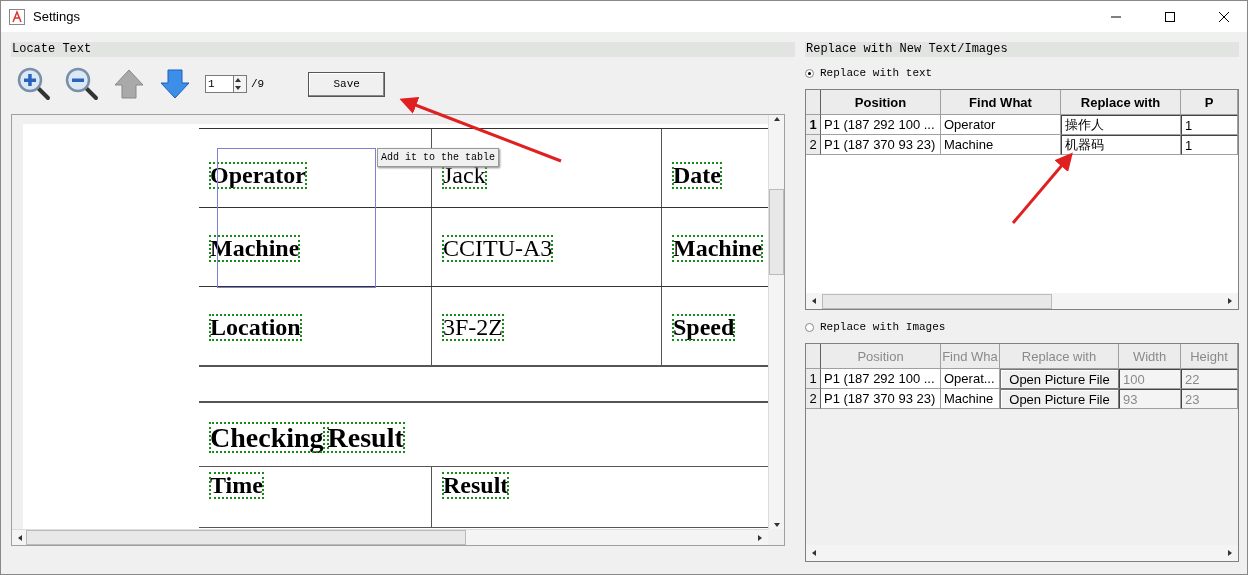 The width and height of the screenshot is (1248, 575). Describe the element at coordinates (776, 119) in the screenshot. I see `scroll-up-arrow-icon` at that location.